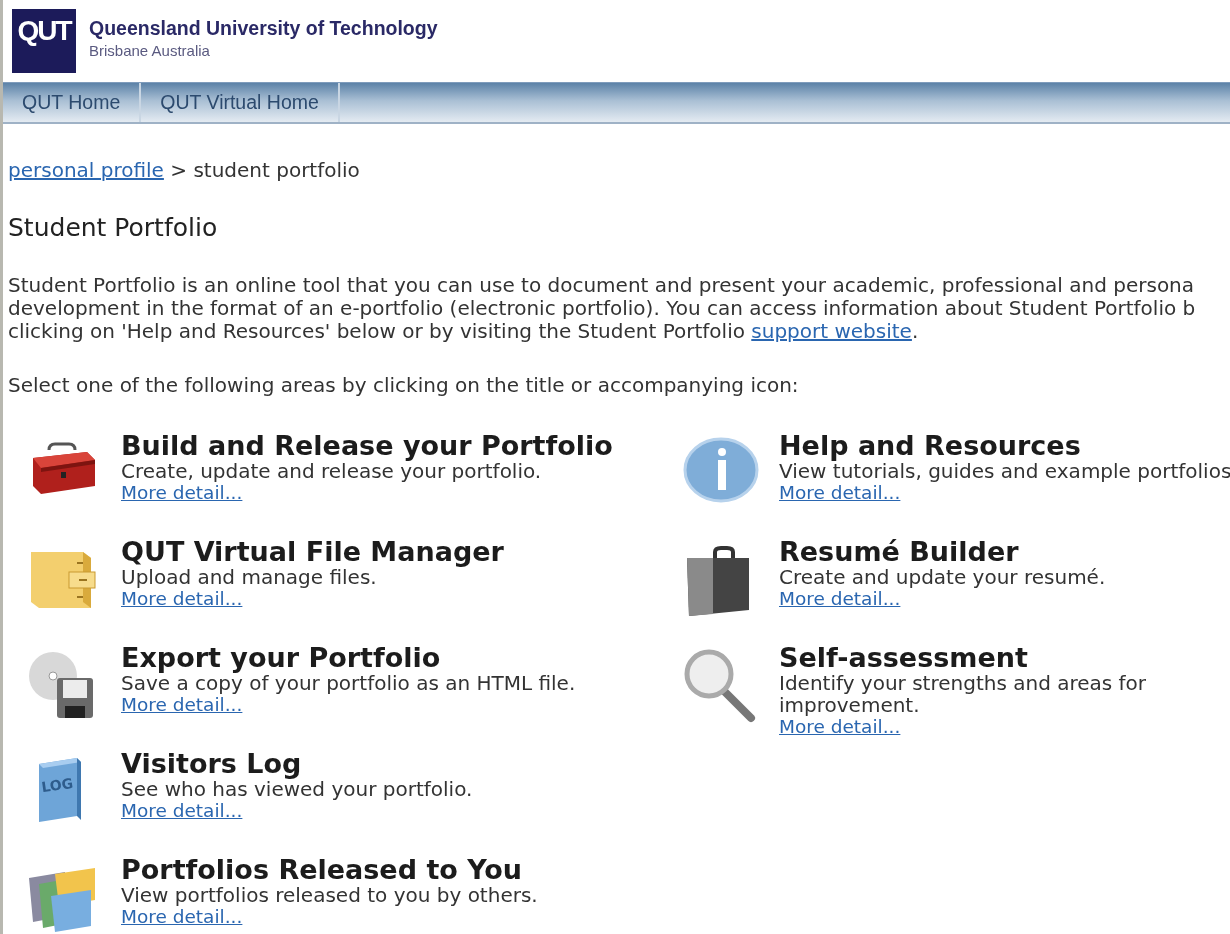  I want to click on instruction-text: Select one of the following areas by clicking on the title or accompanying icon:, so click(404, 385).